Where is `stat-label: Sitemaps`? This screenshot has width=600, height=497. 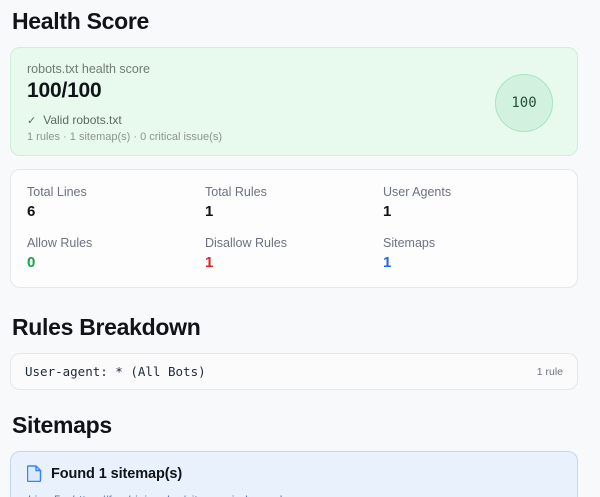 stat-label: Sitemaps is located at coordinates (409, 243).